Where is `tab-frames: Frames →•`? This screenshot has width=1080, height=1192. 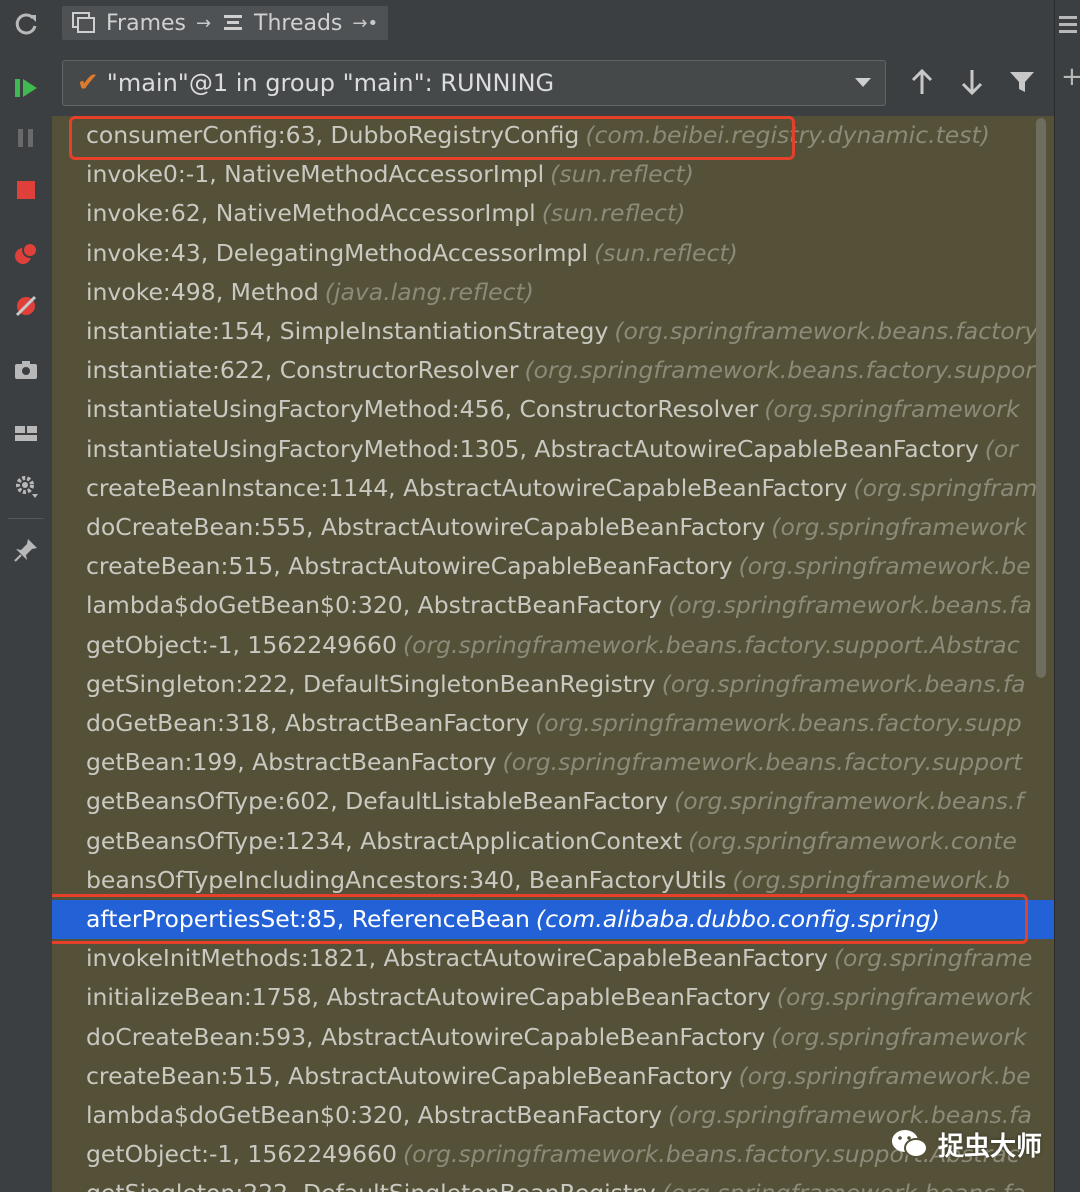 tab-frames: Frames →• is located at coordinates (147, 23).